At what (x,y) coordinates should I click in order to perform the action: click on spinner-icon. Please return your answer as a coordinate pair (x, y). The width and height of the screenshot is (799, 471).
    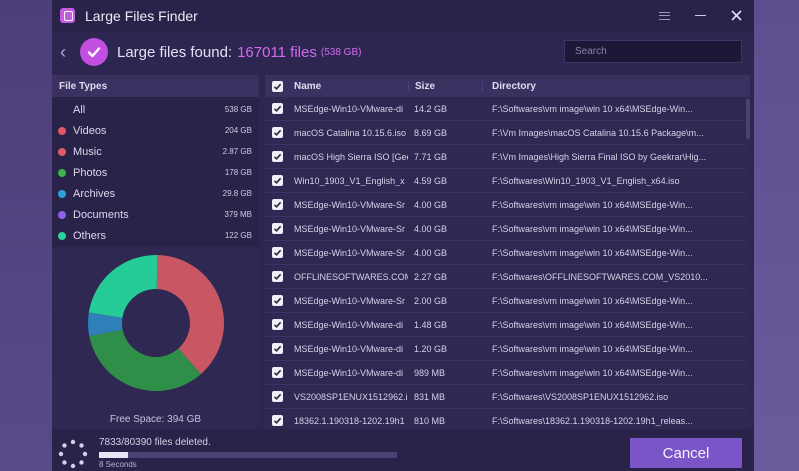
    Looking at the image, I should click on (73, 454).